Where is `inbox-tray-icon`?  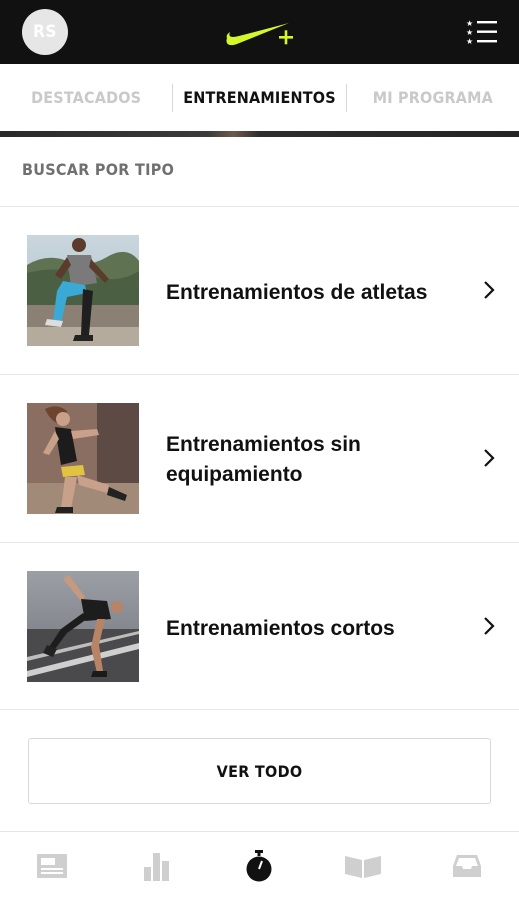
inbox-tray-icon is located at coordinates (467, 866).